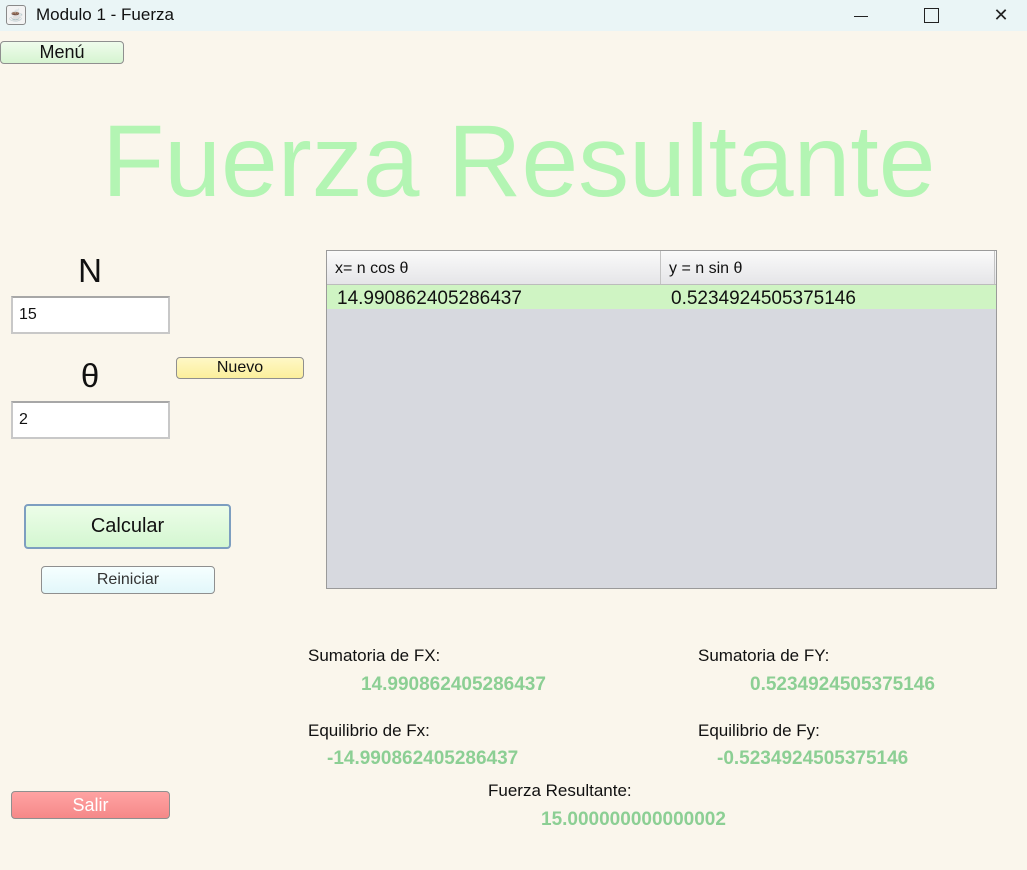 This screenshot has width=1027, height=870. What do you see at coordinates (90, 375) in the screenshot?
I see `theta-label: θ` at bounding box center [90, 375].